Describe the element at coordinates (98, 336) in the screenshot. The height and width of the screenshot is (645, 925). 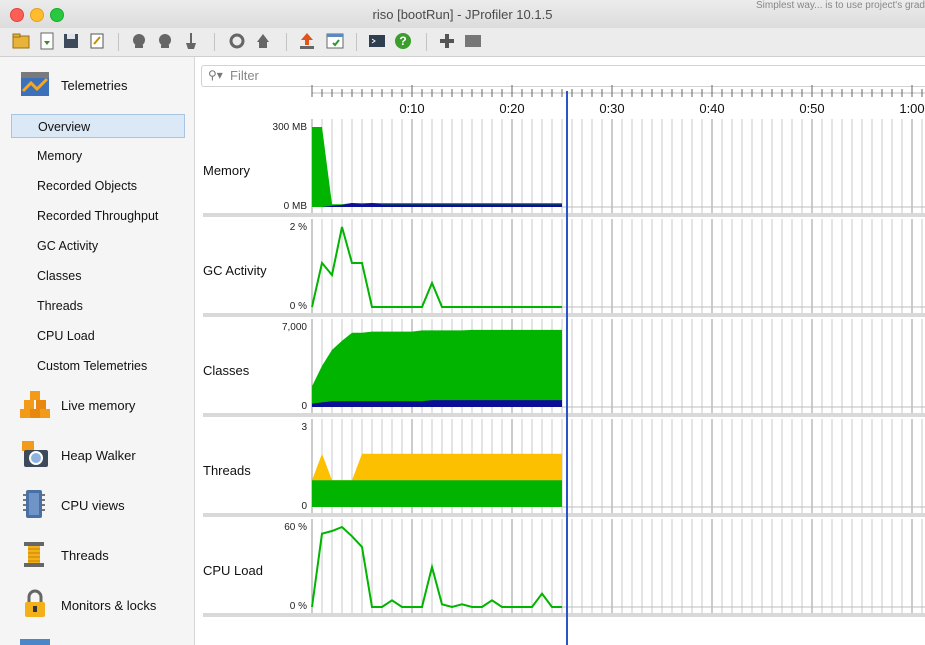
I see `sidebar-item-cpu-load: CPU Load` at that location.